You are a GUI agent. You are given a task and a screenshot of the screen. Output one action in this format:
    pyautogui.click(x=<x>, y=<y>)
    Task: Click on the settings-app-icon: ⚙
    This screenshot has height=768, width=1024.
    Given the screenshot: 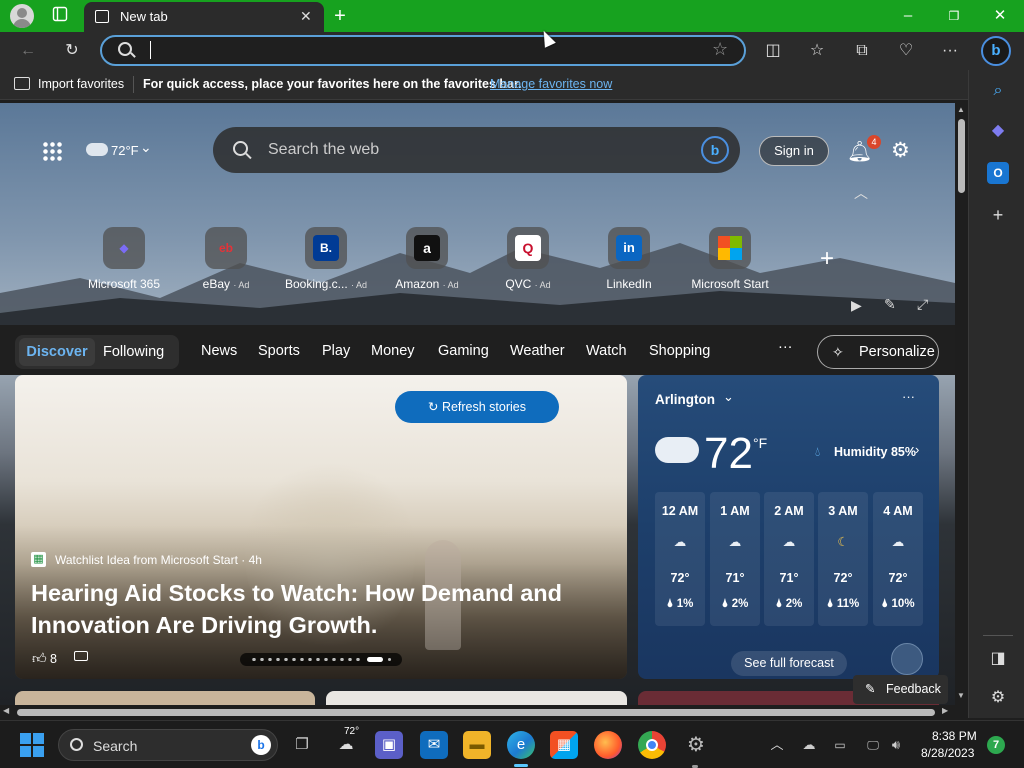 What is the action you would take?
    pyautogui.click(x=696, y=745)
    